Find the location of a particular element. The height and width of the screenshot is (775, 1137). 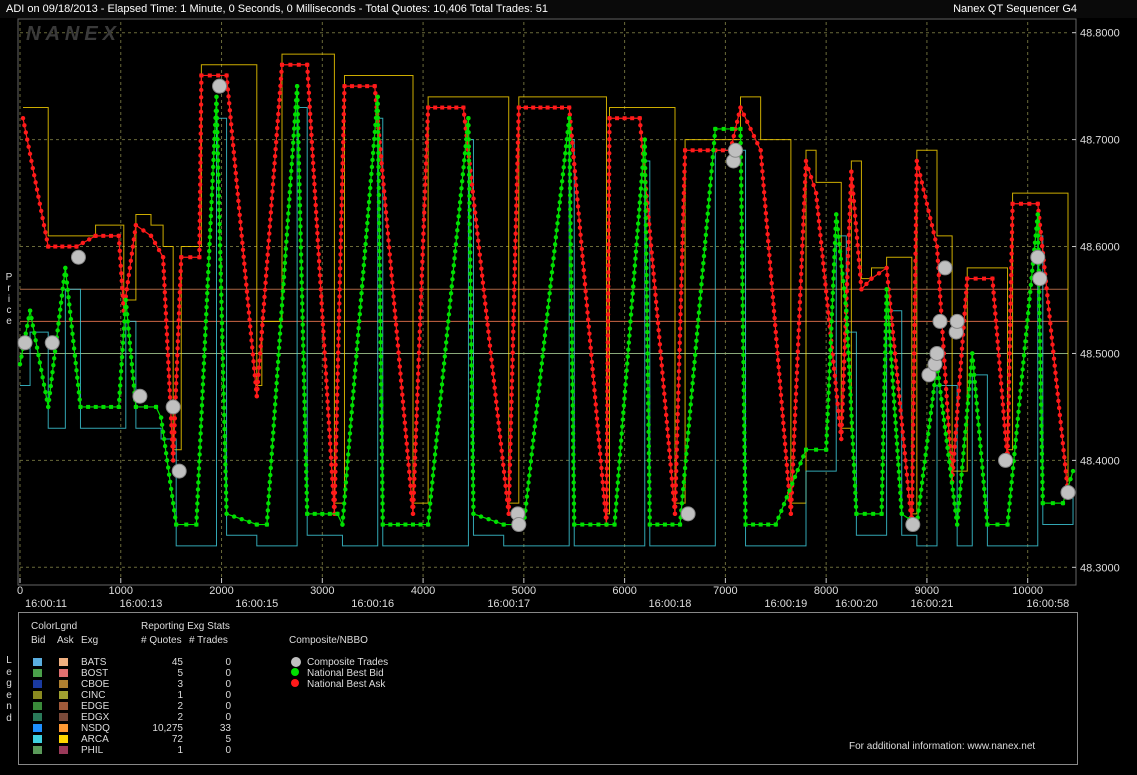

x-tick-label: 2000 is located at coordinates (221, 591).